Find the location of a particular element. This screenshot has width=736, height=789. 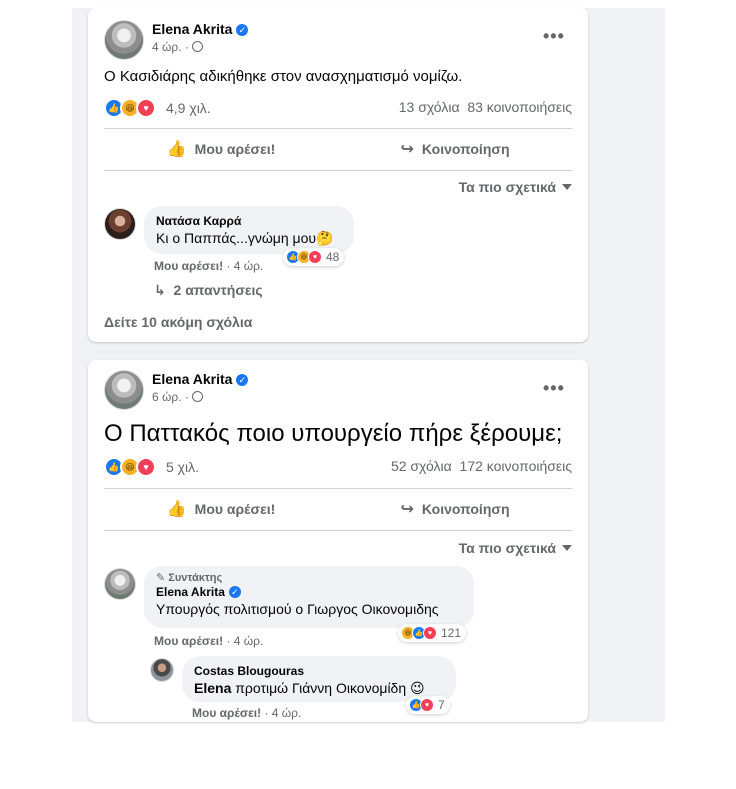

reaction-summary: 👍 😆 ♥ 5 χιλ. is located at coordinates (151, 467).